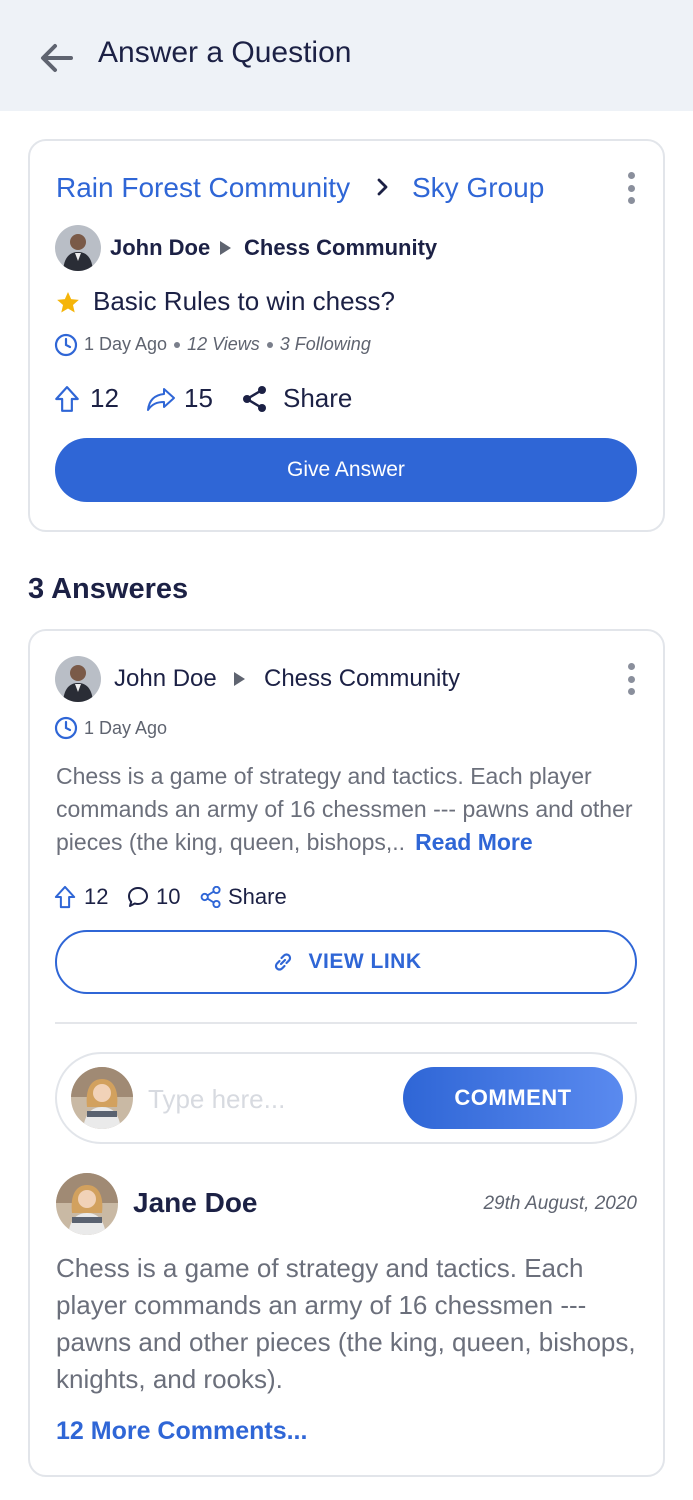 Image resolution: width=693 pixels, height=1500 pixels. I want to click on answer-author-name: John Doe, so click(165, 679).